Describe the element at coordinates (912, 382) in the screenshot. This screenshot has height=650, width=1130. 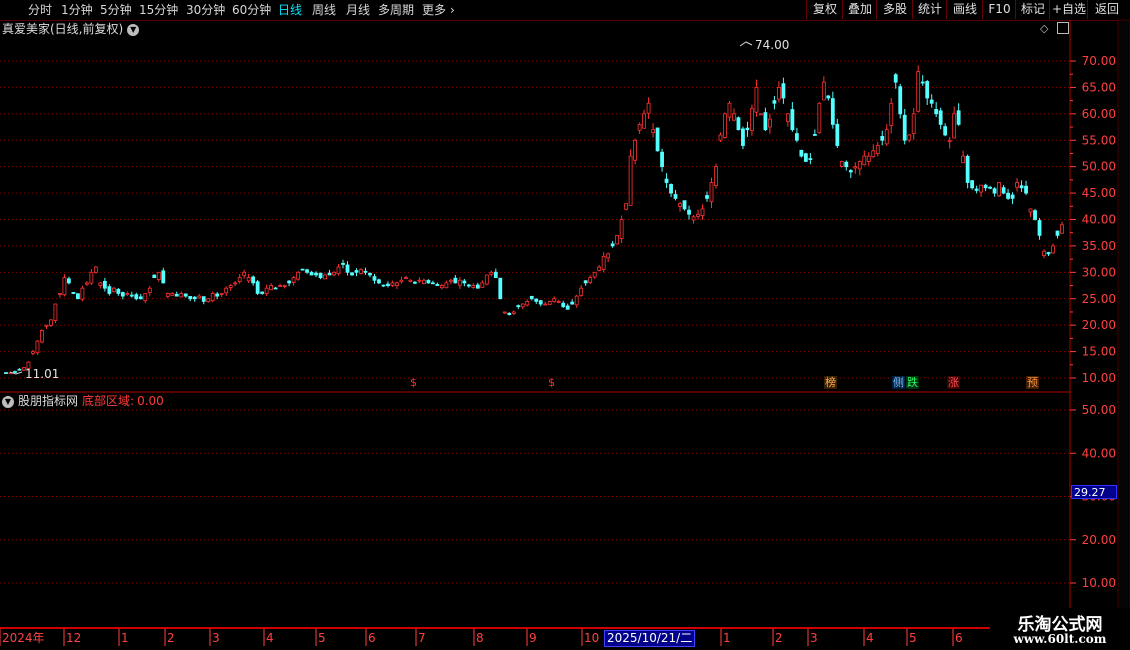
I see `event-marker-fall: 跌` at that location.